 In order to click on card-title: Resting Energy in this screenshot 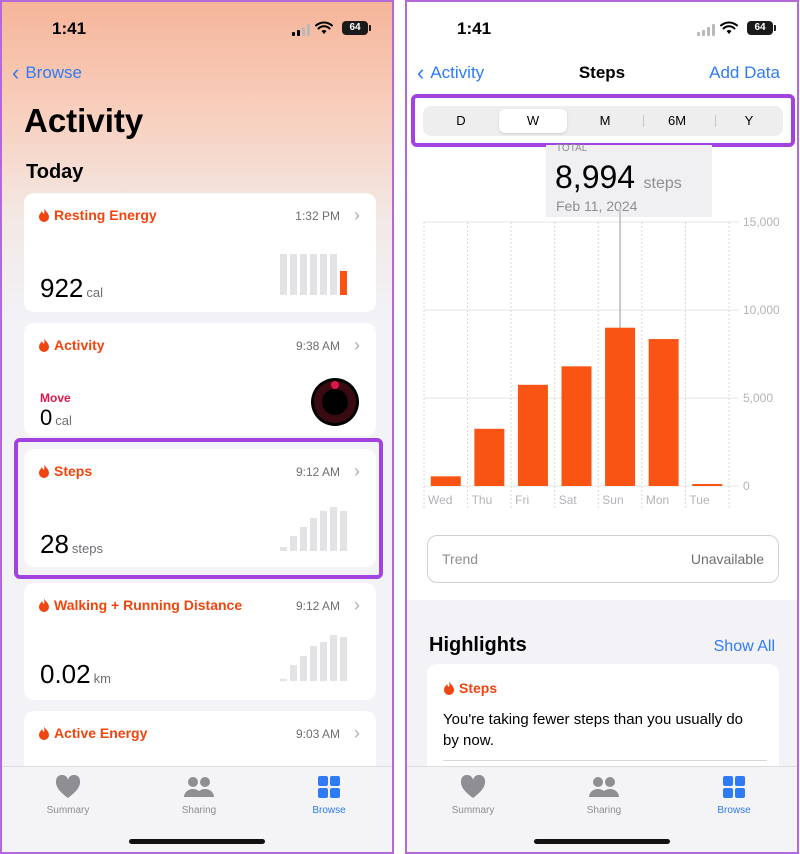, I will do `click(97, 215)`.